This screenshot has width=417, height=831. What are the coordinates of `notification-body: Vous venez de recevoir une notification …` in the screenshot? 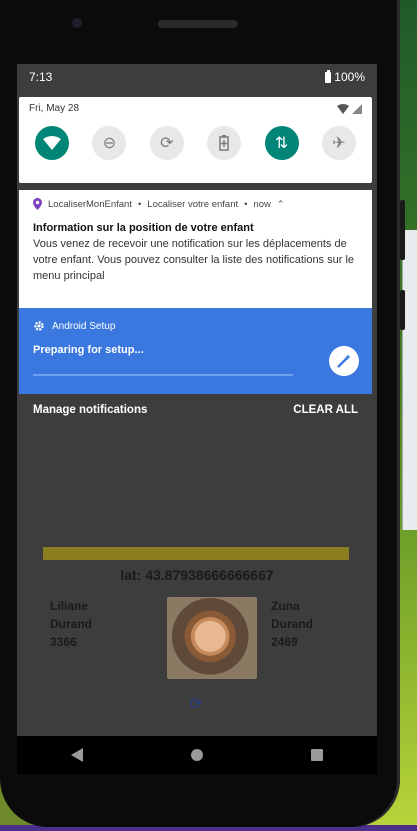 It's located at (194, 260).